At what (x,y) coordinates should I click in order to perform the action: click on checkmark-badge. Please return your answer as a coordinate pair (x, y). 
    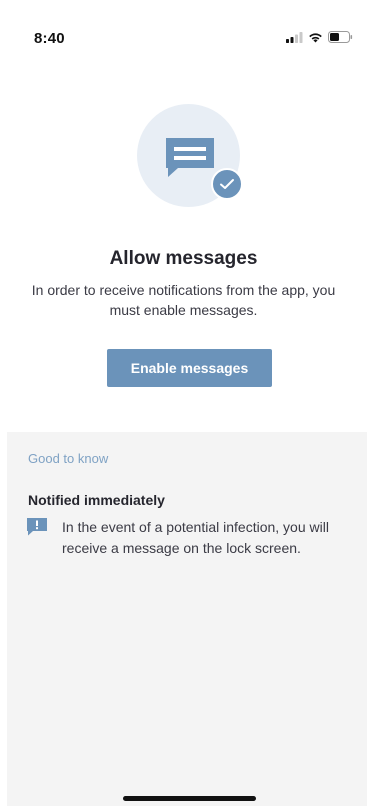
    Looking at the image, I should click on (227, 184).